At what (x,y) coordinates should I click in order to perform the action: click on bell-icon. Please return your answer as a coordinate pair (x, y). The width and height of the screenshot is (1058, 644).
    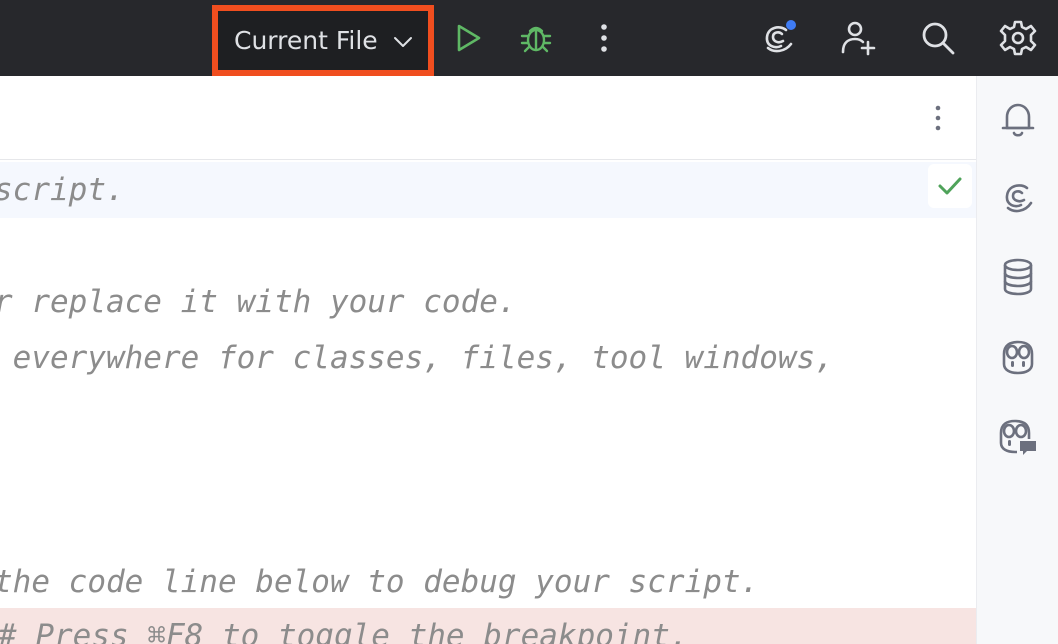
    Looking at the image, I should click on (1018, 120).